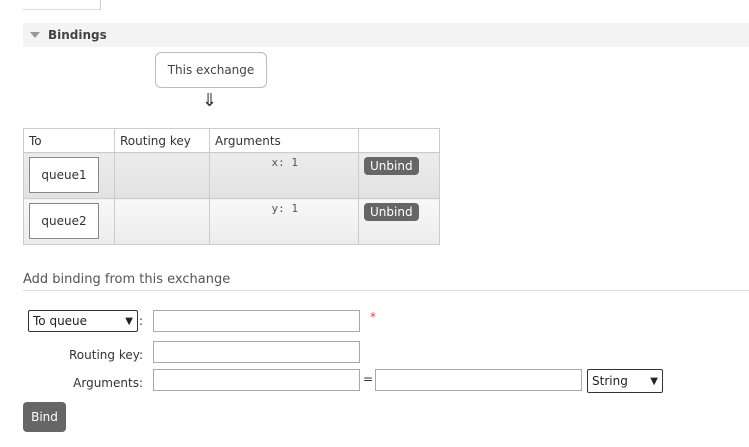 This screenshot has height=447, width=749. What do you see at coordinates (373, 317) in the screenshot?
I see `required-marker: *` at bounding box center [373, 317].